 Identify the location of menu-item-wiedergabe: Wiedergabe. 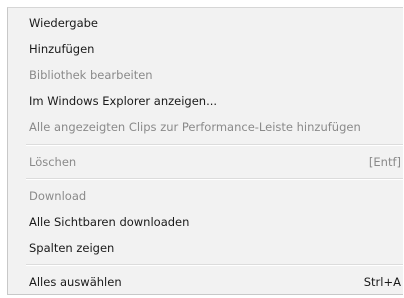
(205, 23).